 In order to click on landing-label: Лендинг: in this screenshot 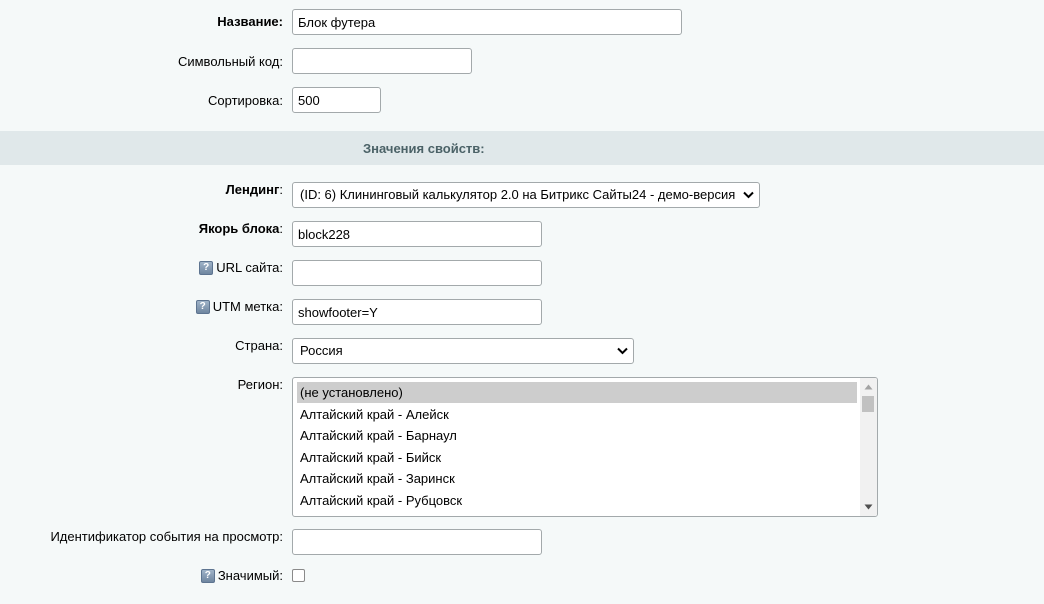, I will do `click(254, 190)`.